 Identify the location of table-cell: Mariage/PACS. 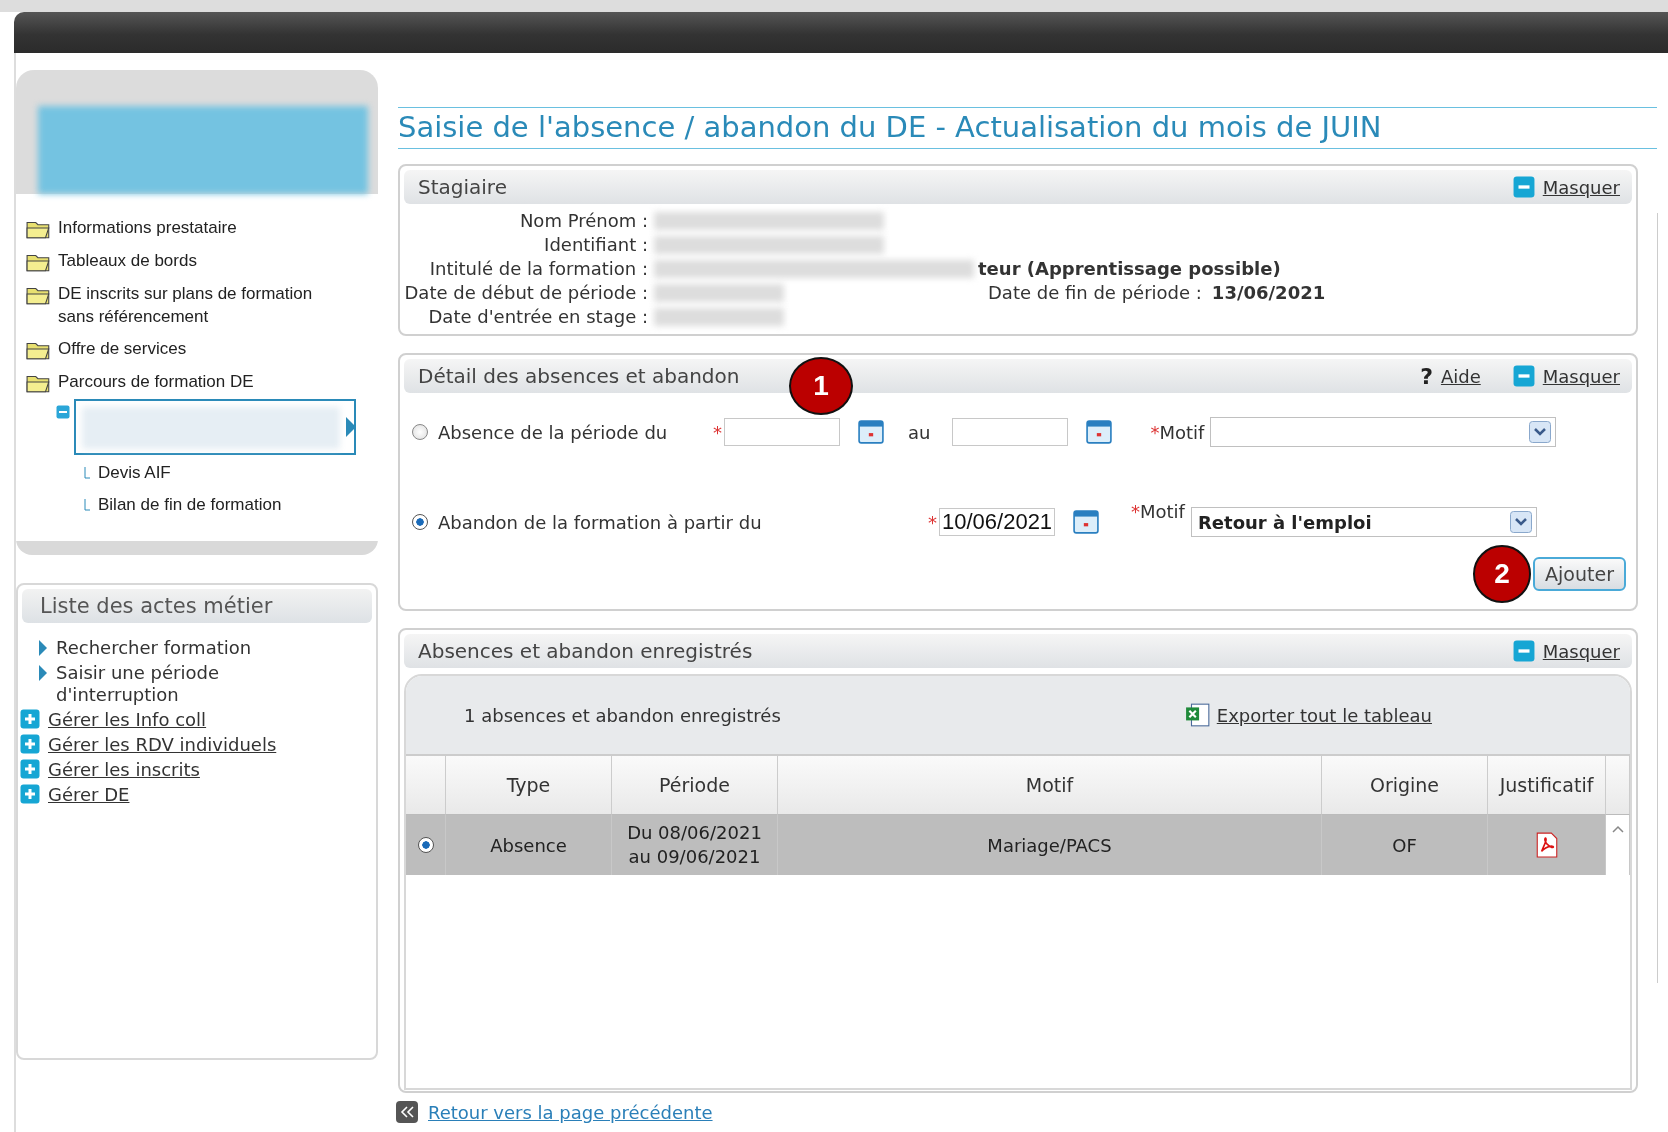
(1050, 845).